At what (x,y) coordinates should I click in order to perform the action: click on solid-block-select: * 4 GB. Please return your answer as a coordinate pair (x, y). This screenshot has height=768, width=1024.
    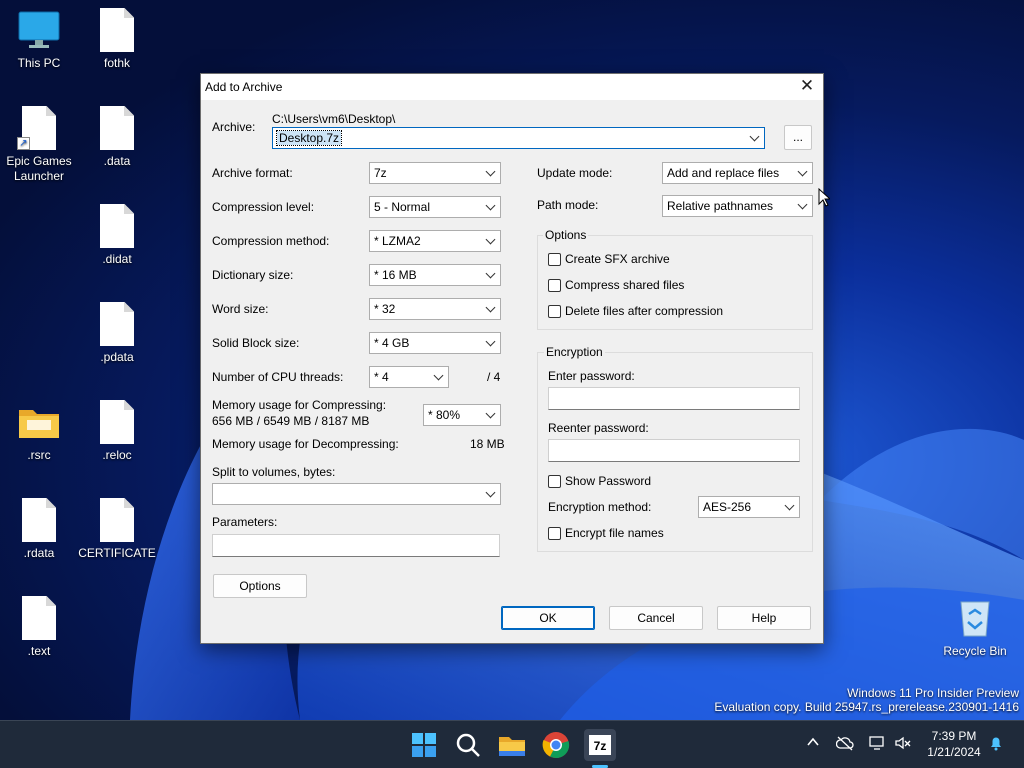
    Looking at the image, I should click on (435, 343).